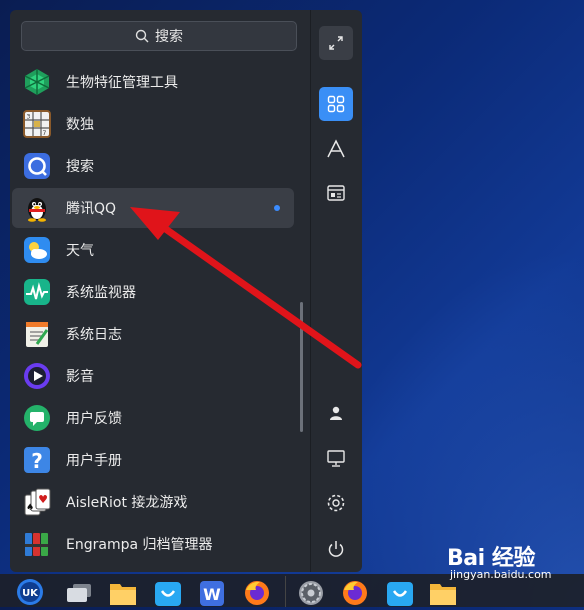  Describe the element at coordinates (285, 591) in the screenshot. I see `taskbar-separator` at that location.